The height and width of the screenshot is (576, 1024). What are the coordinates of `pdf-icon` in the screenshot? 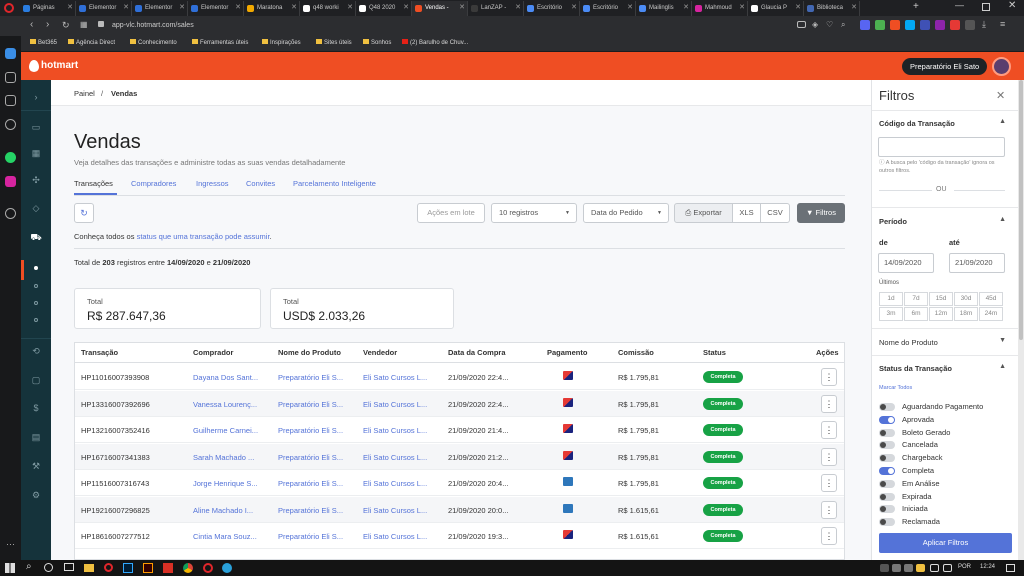 It's located at (168, 568).